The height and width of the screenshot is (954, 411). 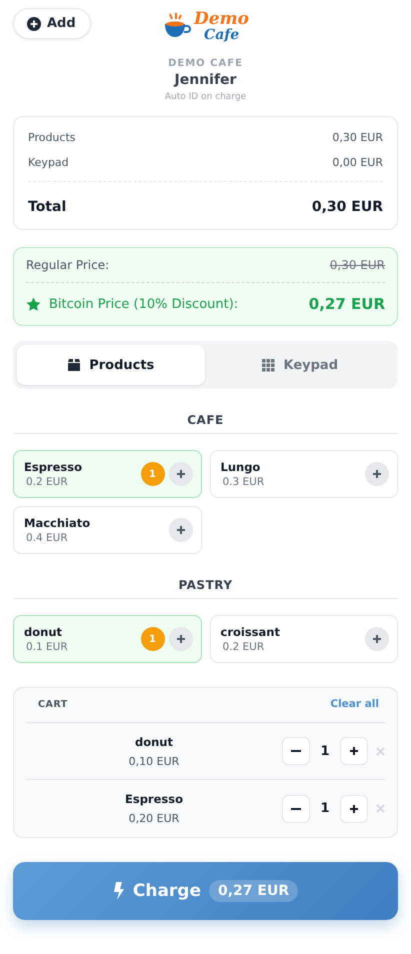 I want to click on cart-item-name: Espresso, so click(x=154, y=799).